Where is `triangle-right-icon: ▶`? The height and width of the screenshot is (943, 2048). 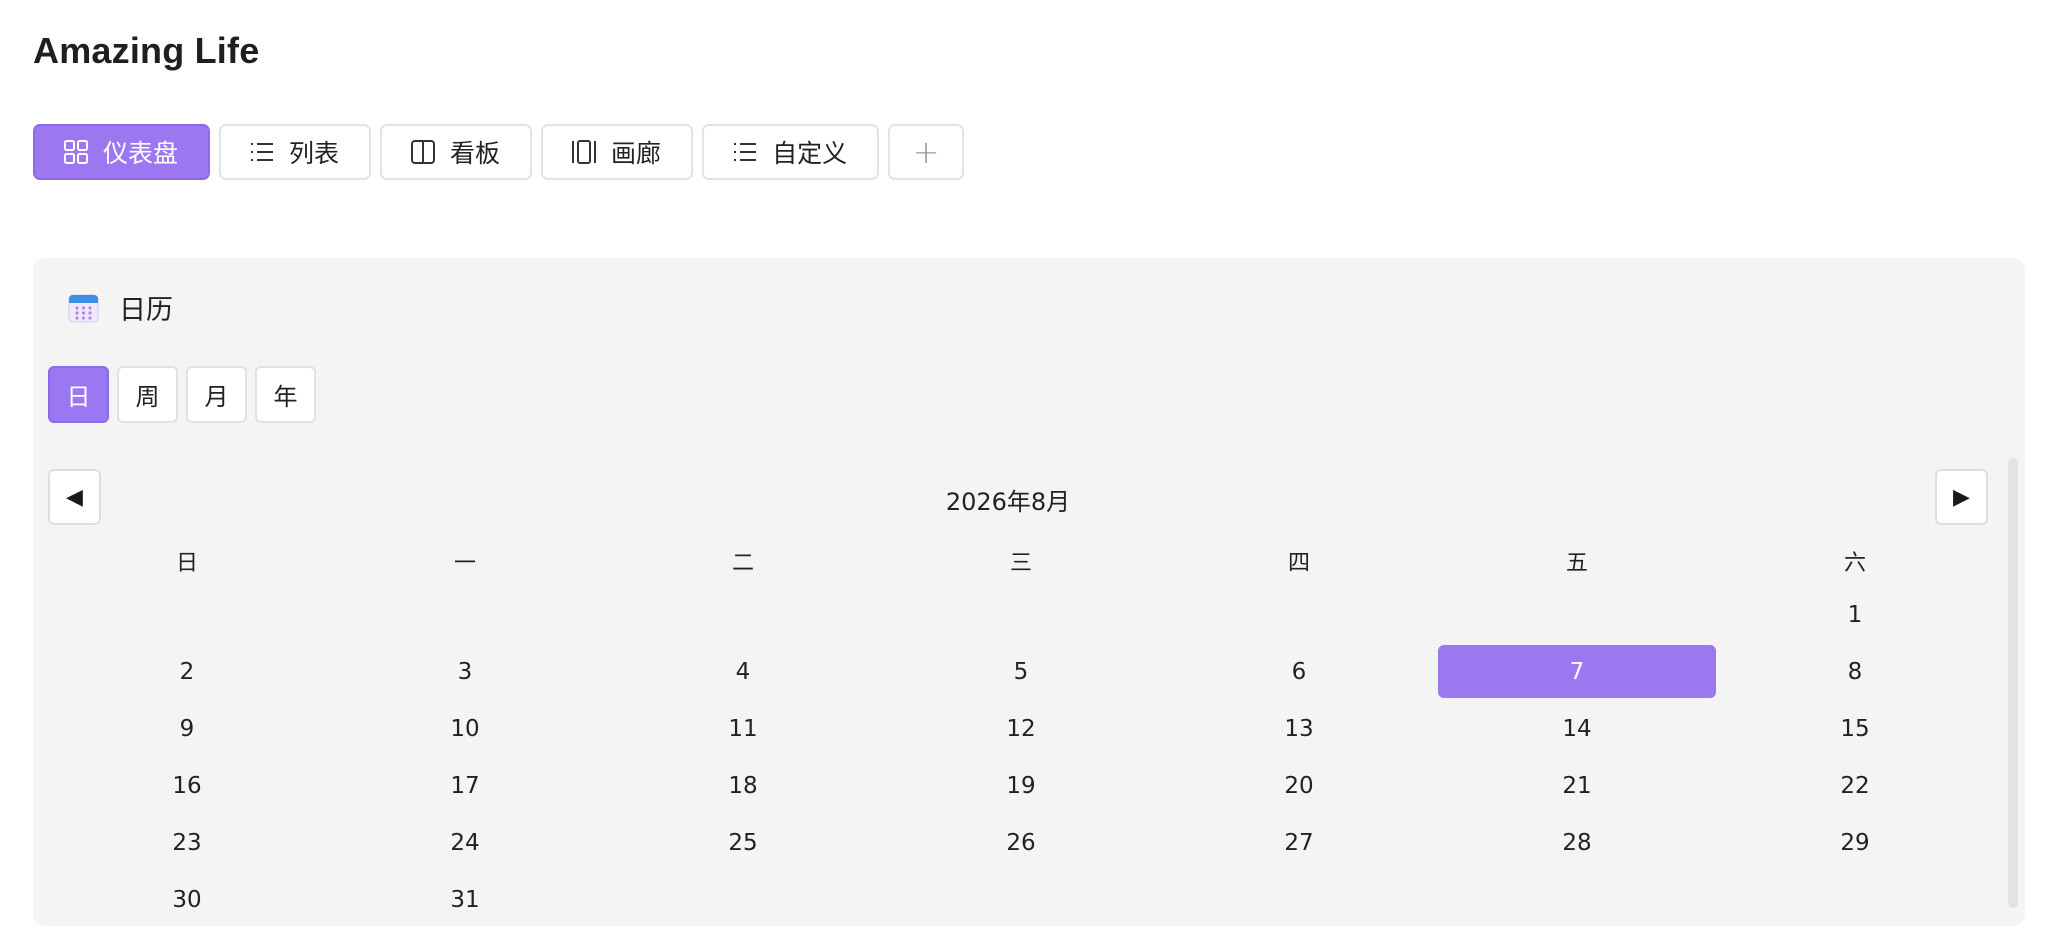
triangle-right-icon: ▶ is located at coordinates (1961, 497).